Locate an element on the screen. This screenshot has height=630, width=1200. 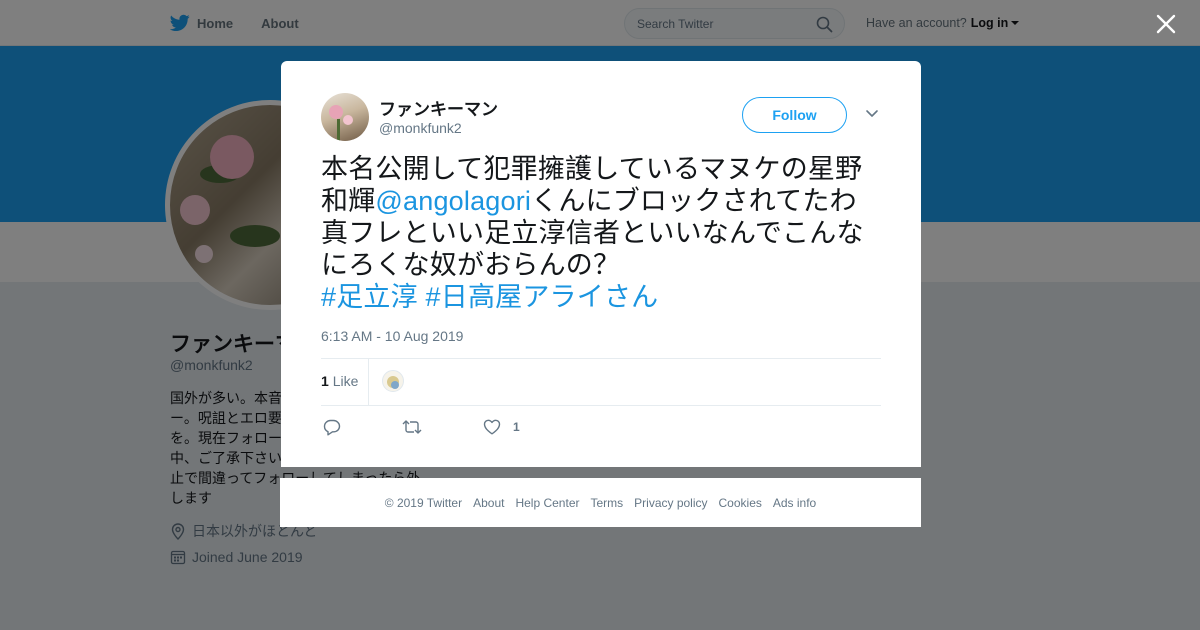
footer-cookies-link: Cookies is located at coordinates (740, 503).